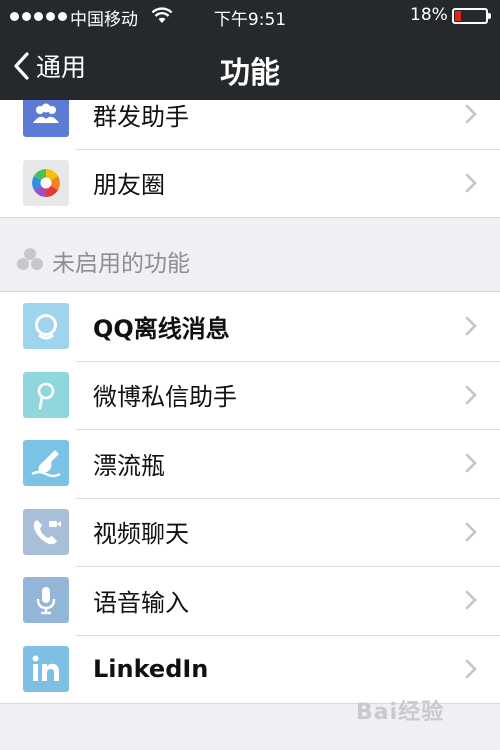 The height and width of the screenshot is (750, 500). Describe the element at coordinates (30, 259) in the screenshot. I see `disabled-features-icon` at that location.